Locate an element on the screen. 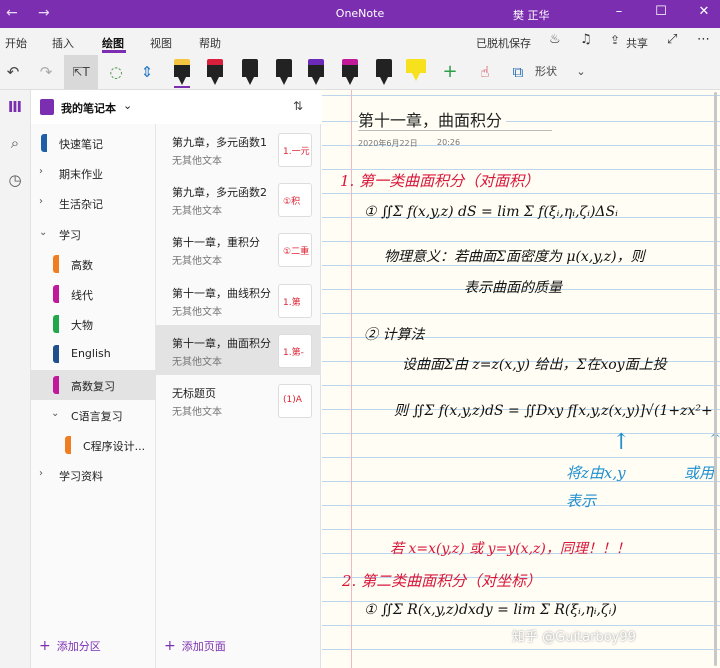  ink-mass-note: 表示曲面的质量 is located at coordinates (513, 287).